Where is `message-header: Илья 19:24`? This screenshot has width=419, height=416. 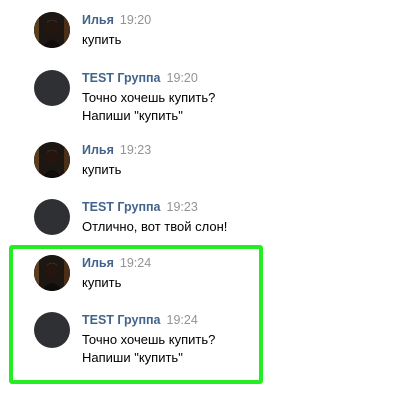
message-header: Илья 19:24 is located at coordinates (116, 263).